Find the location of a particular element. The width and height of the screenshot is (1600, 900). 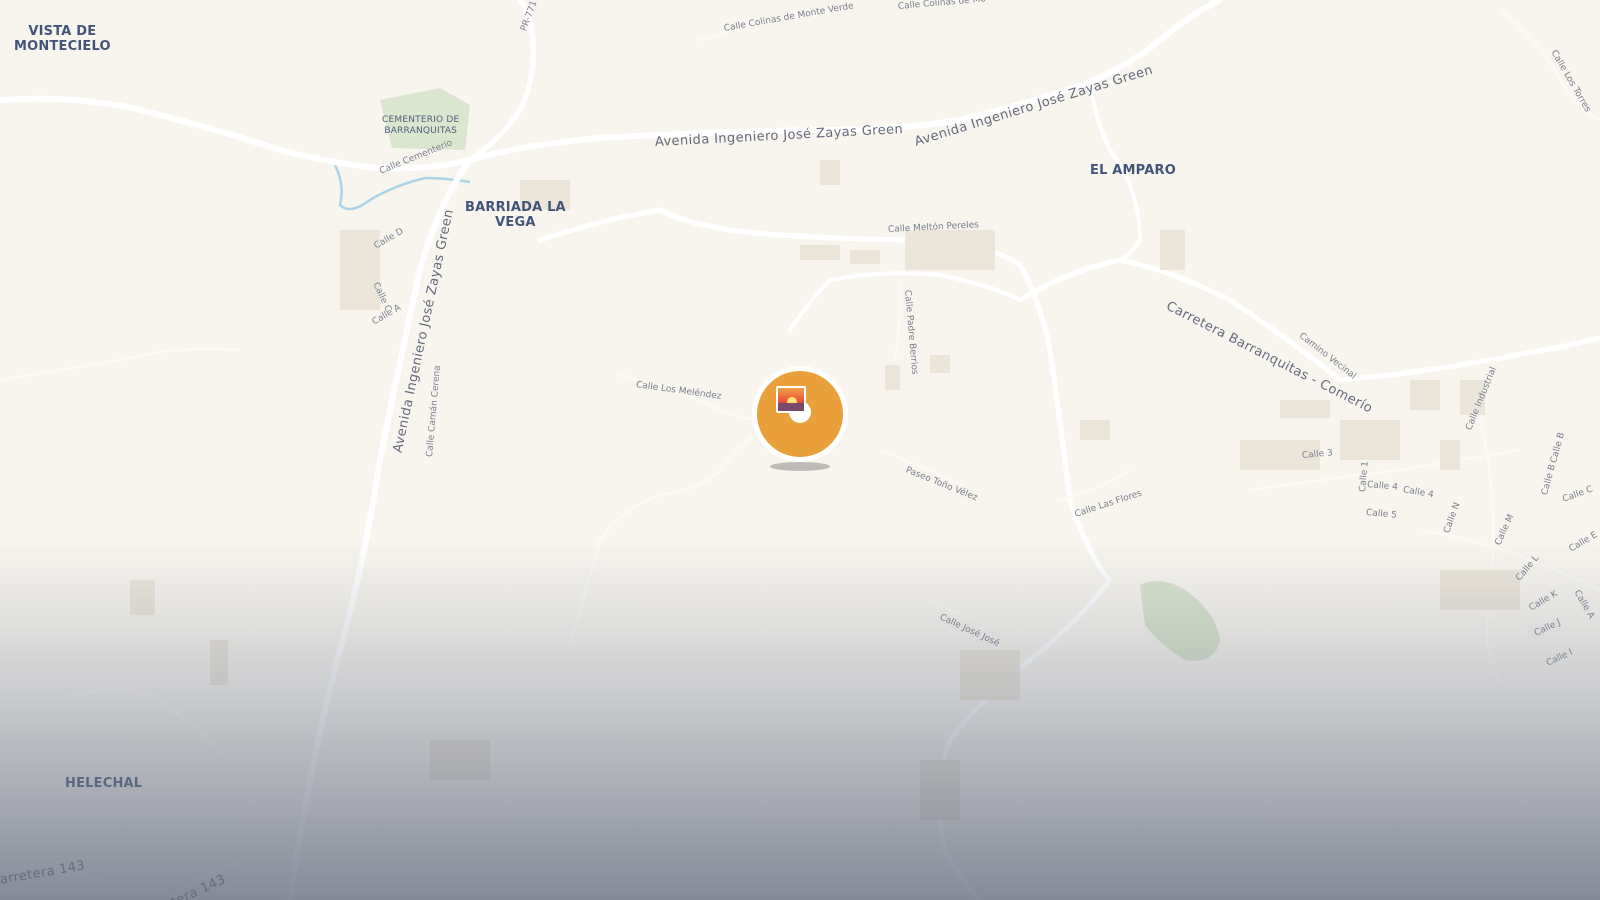

marker-shadow is located at coordinates (800, 466).